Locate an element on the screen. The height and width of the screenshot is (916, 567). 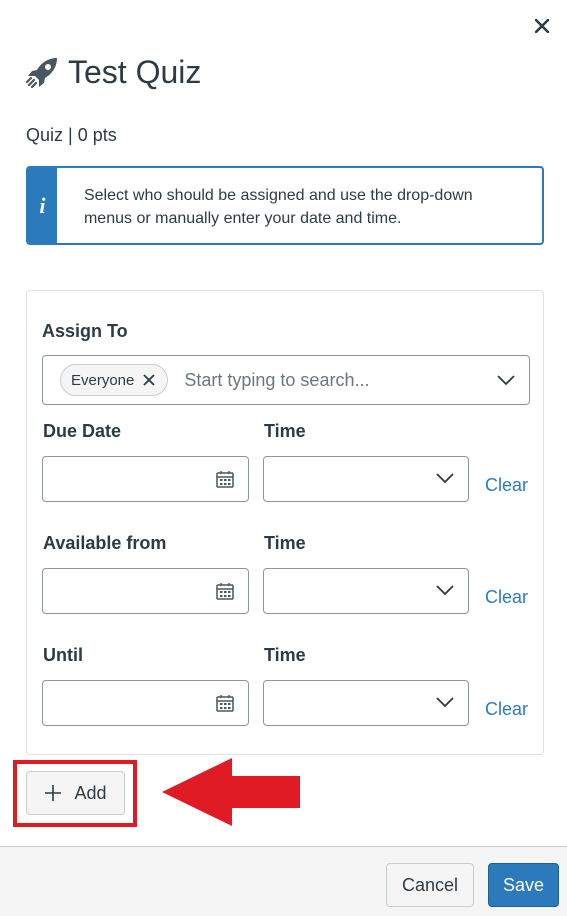
until-time-select is located at coordinates (366, 703).